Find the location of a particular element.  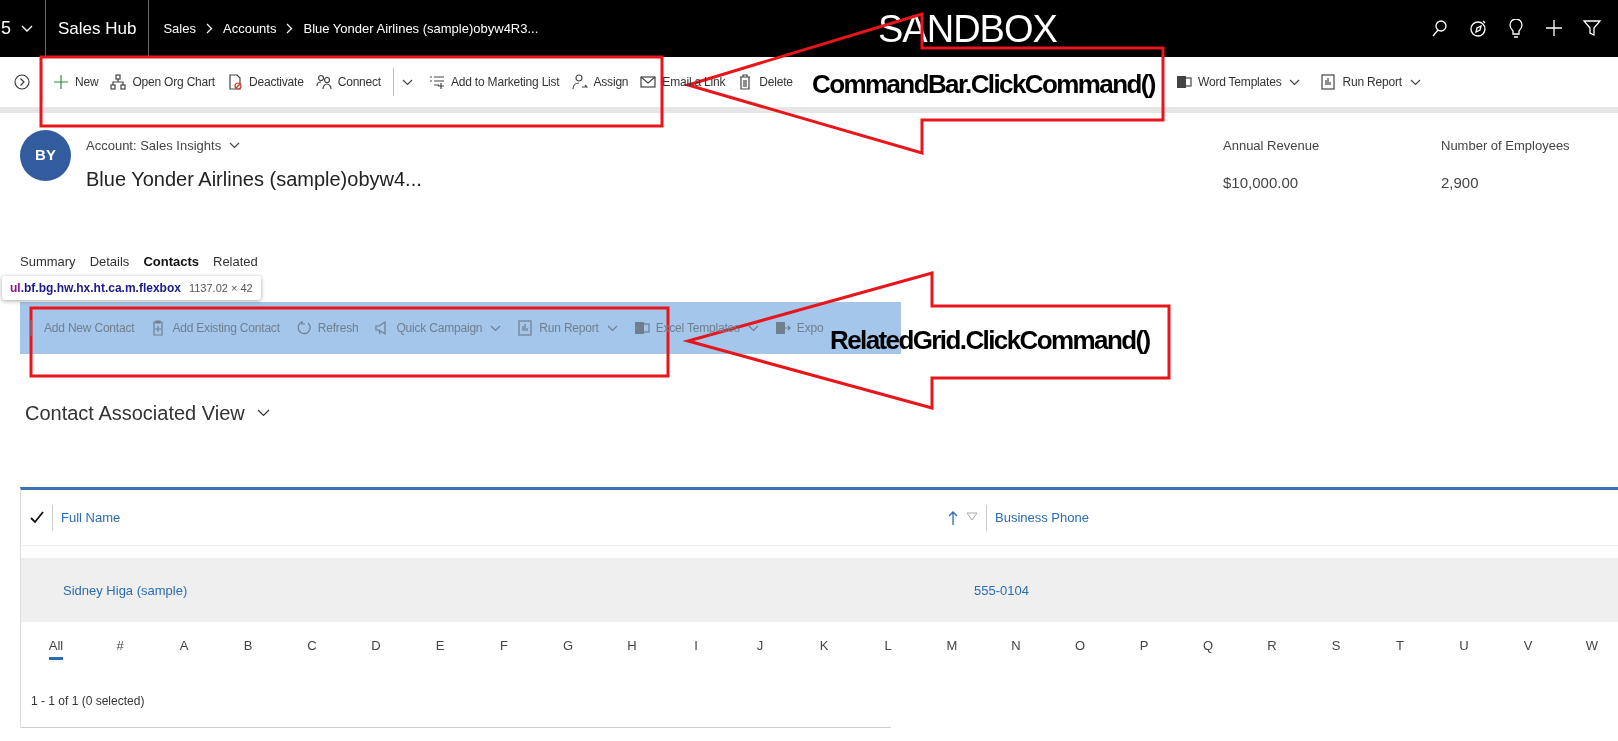

field-label: Number of Employees is located at coordinates (1506, 146).